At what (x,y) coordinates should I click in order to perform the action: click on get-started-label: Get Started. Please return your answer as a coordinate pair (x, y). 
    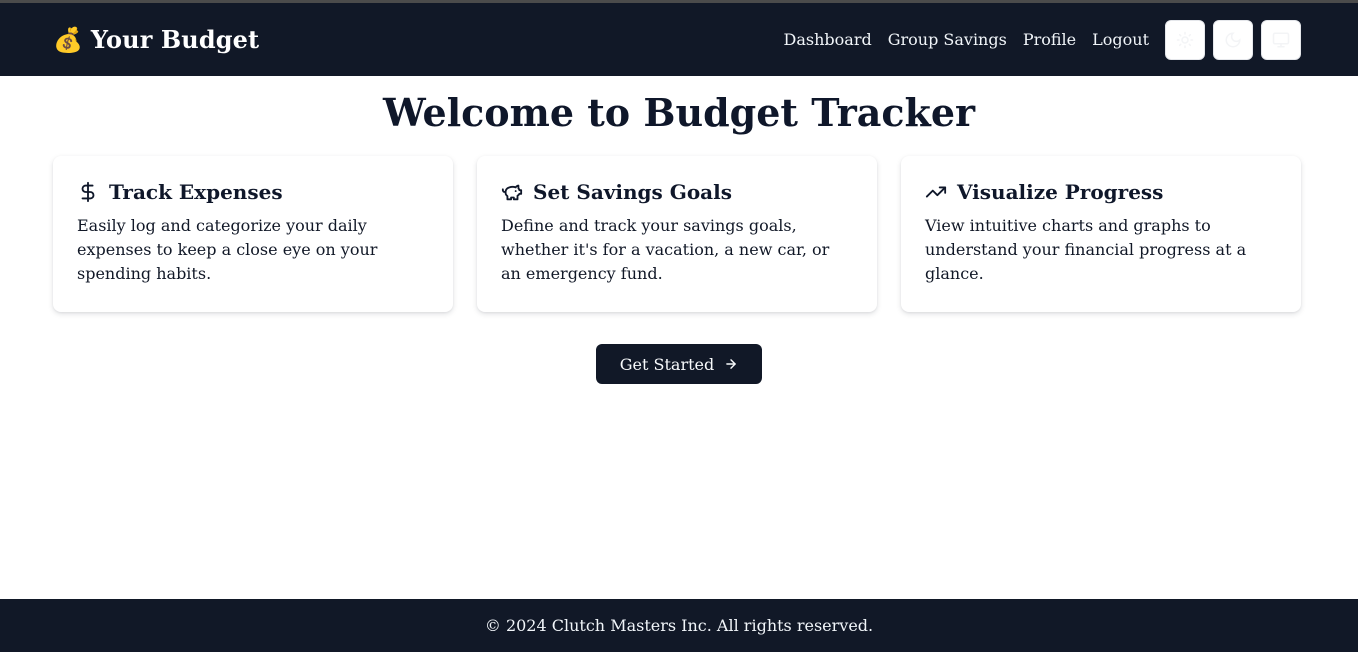
    Looking at the image, I should click on (667, 364).